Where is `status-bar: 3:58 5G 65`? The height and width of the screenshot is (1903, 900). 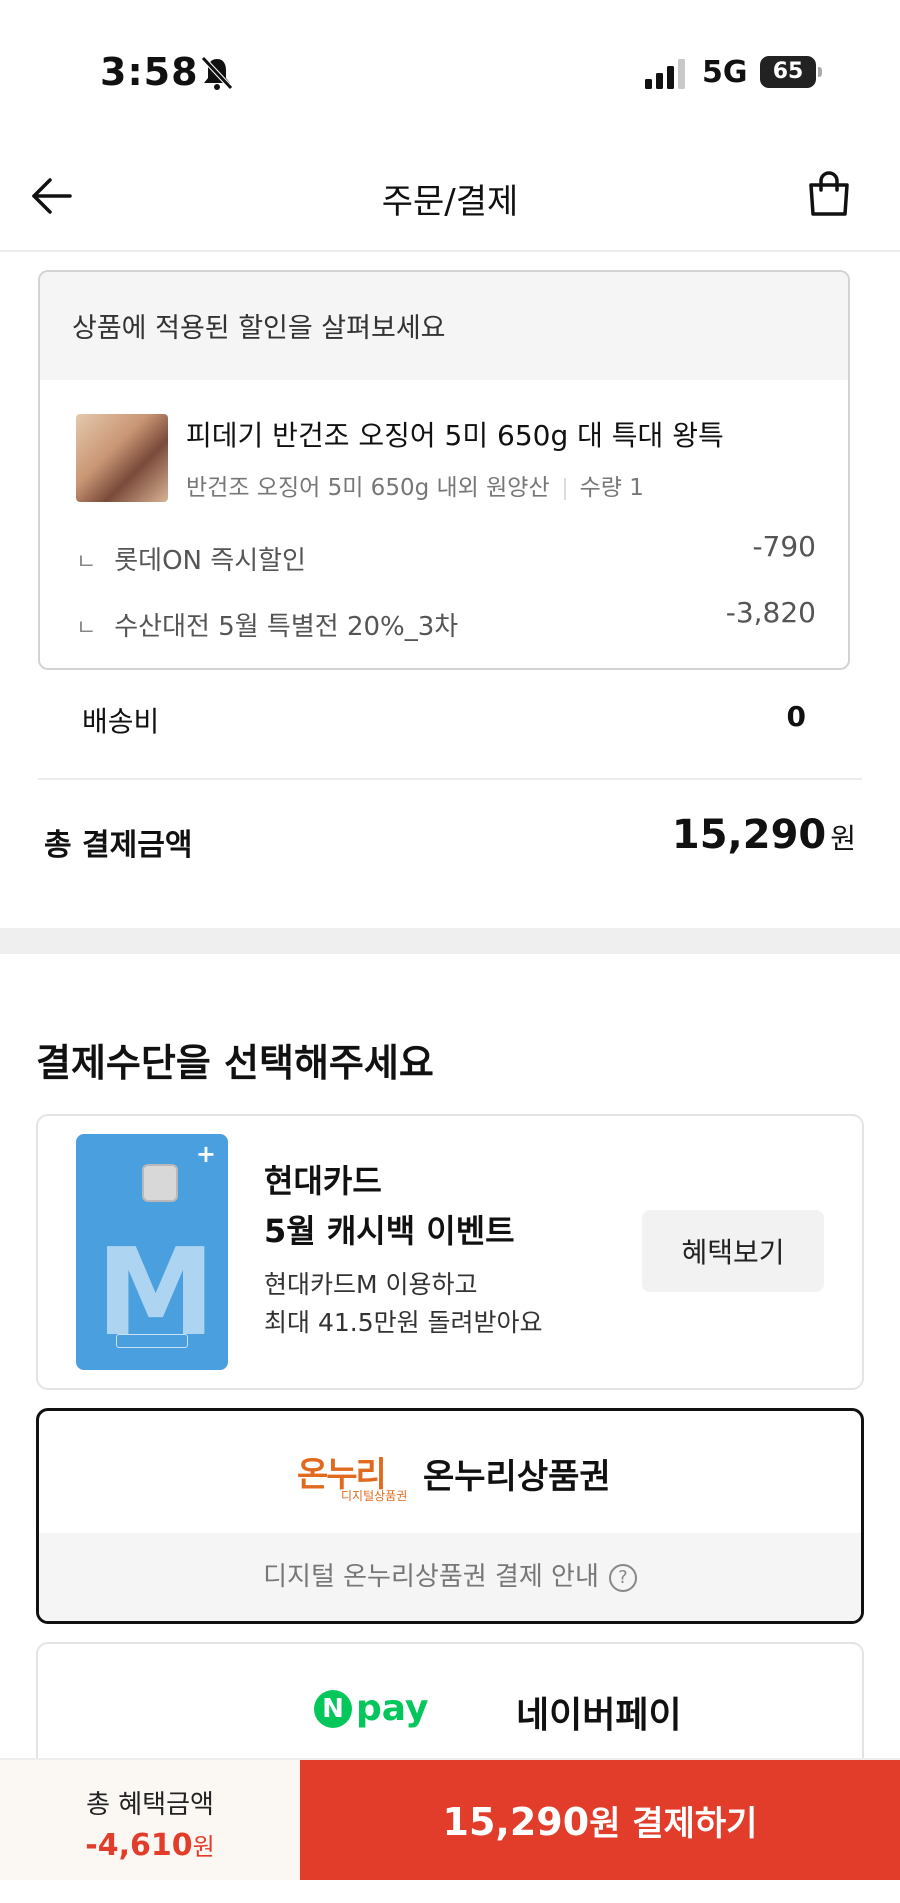
status-bar: 3:58 5G 65 is located at coordinates (450, 70).